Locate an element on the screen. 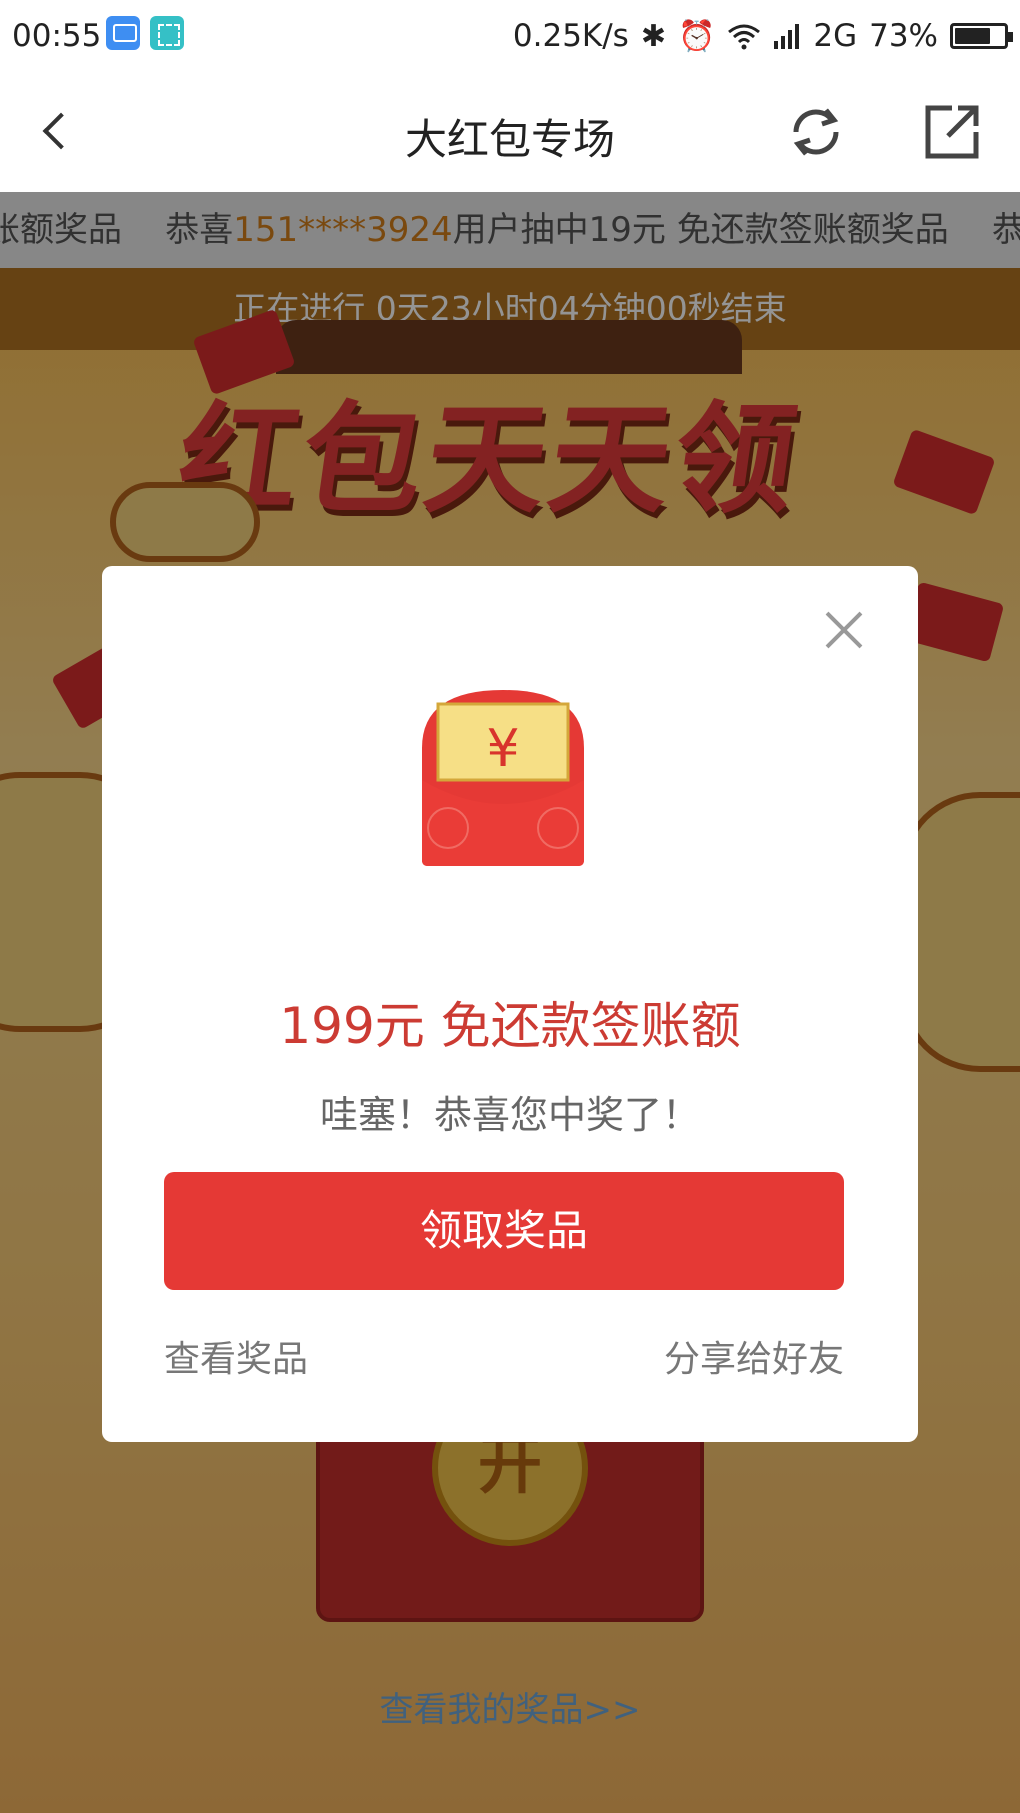  page-title: 大红包专场 is located at coordinates (509, 139).